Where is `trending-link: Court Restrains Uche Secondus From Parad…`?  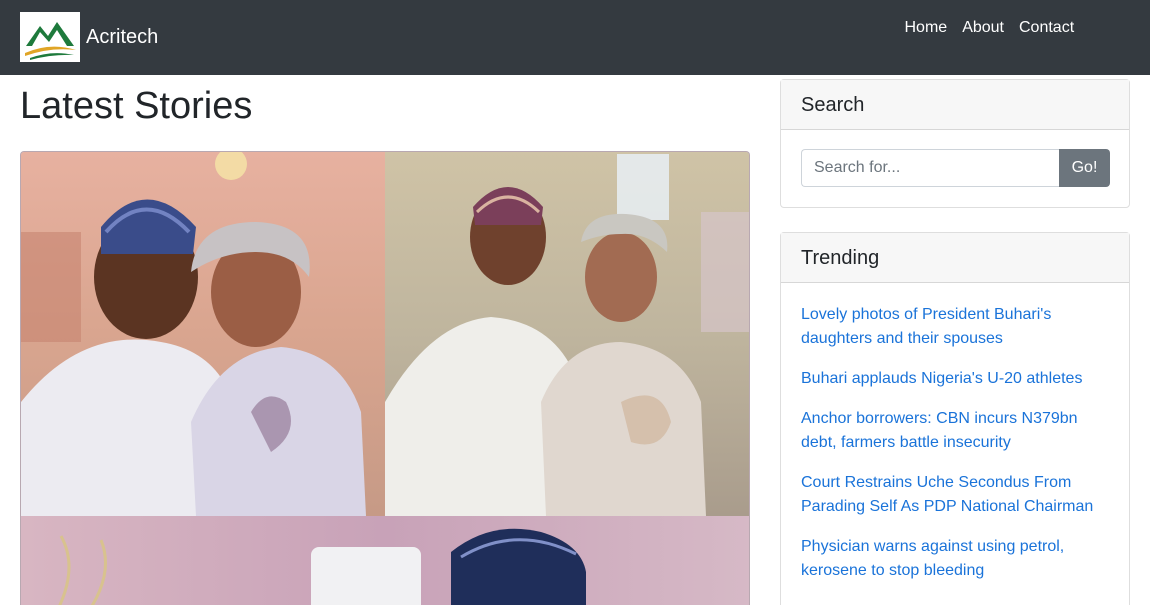 trending-link: Court Restrains Uche Secondus From Parad… is located at coordinates (951, 495).